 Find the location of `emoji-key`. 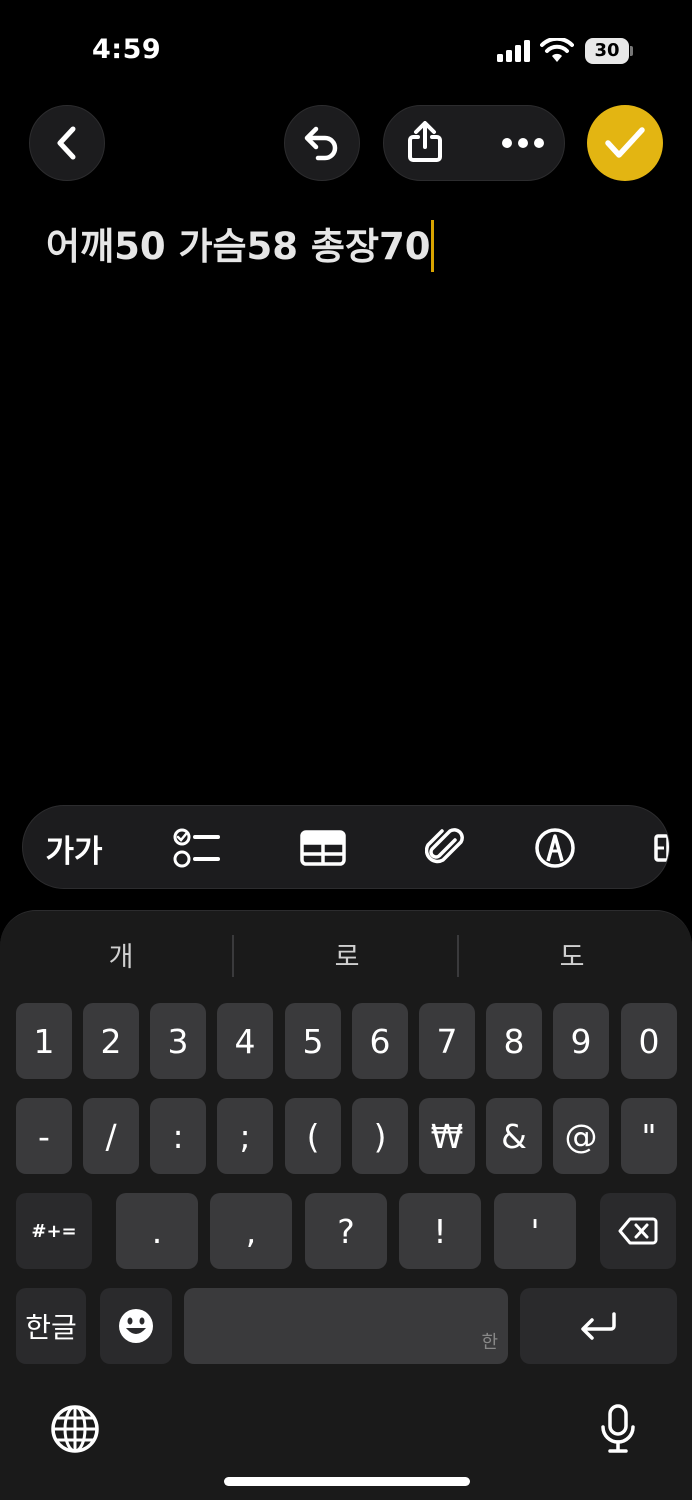

emoji-key is located at coordinates (136, 1326).